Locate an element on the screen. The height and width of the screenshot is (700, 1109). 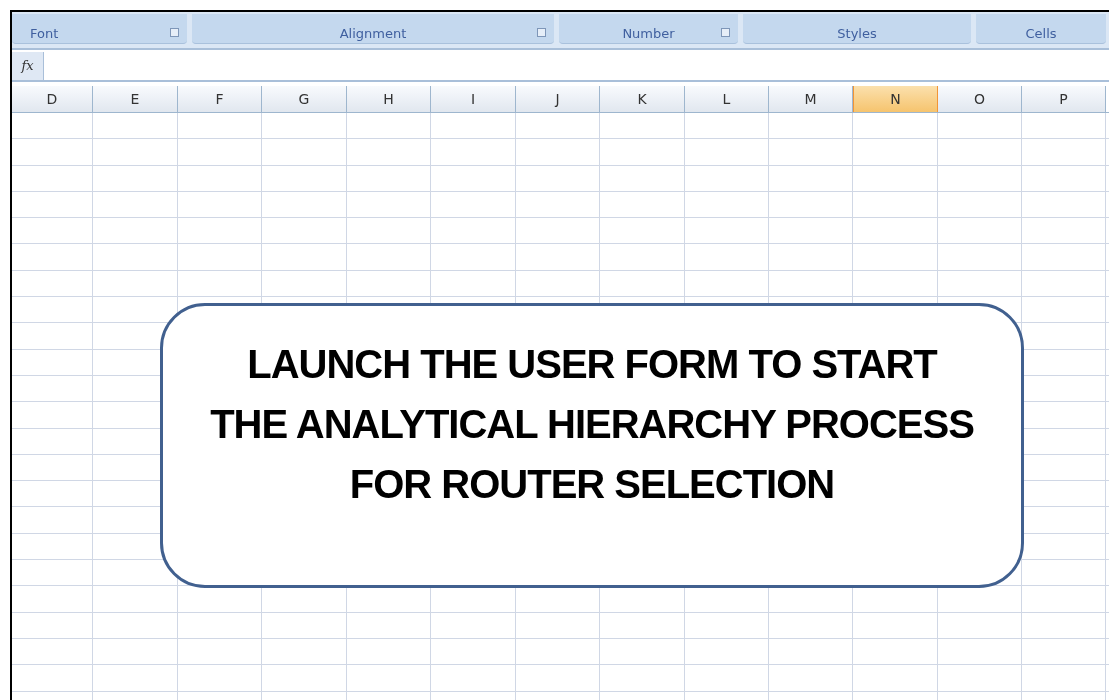
ribbon-group-label: Font is located at coordinates (44, 33).